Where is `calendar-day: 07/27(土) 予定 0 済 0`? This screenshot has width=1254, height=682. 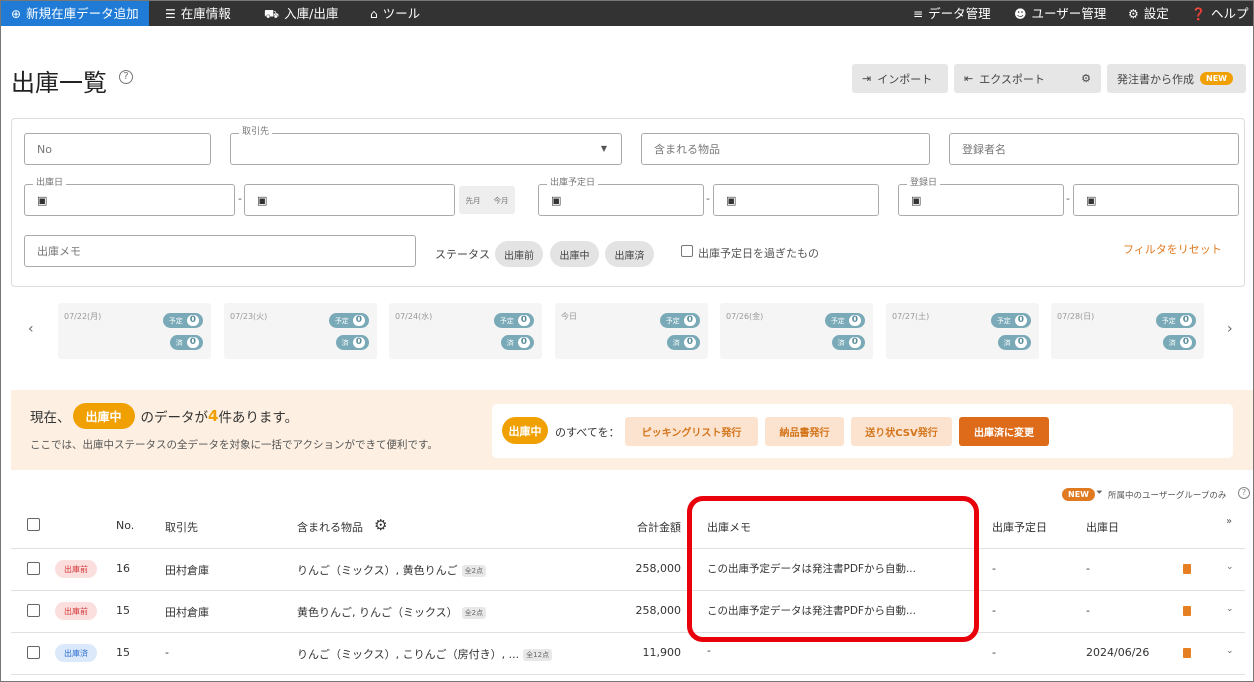 calendar-day: 07/27(土) 予定 0 済 0 is located at coordinates (962, 331).